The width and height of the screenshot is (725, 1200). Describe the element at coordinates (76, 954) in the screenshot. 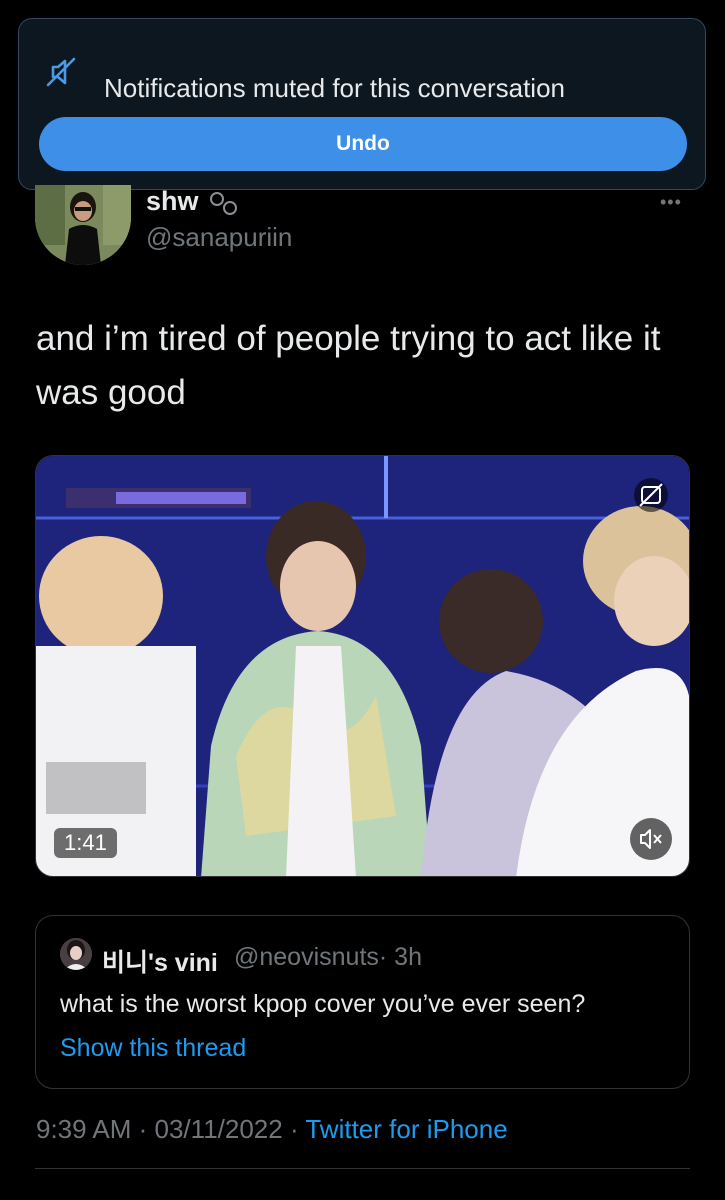

I see `quoted-avatar` at that location.